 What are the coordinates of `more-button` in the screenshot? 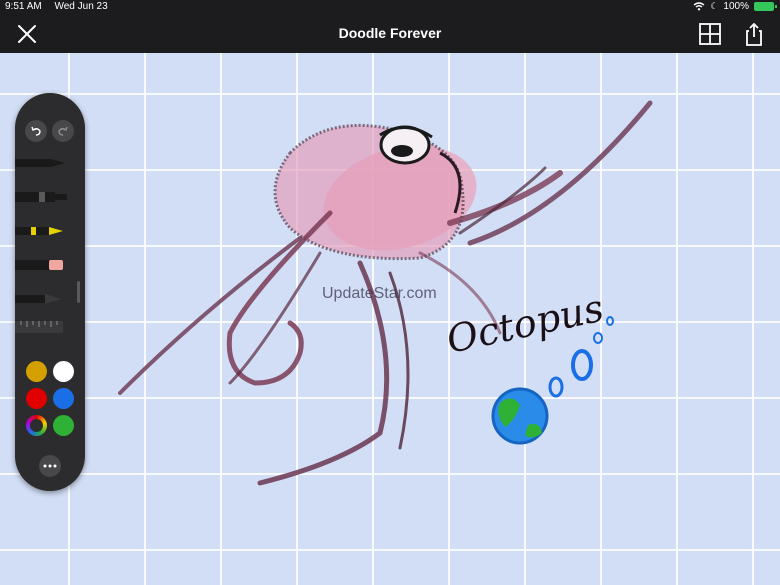 It's located at (50, 466).